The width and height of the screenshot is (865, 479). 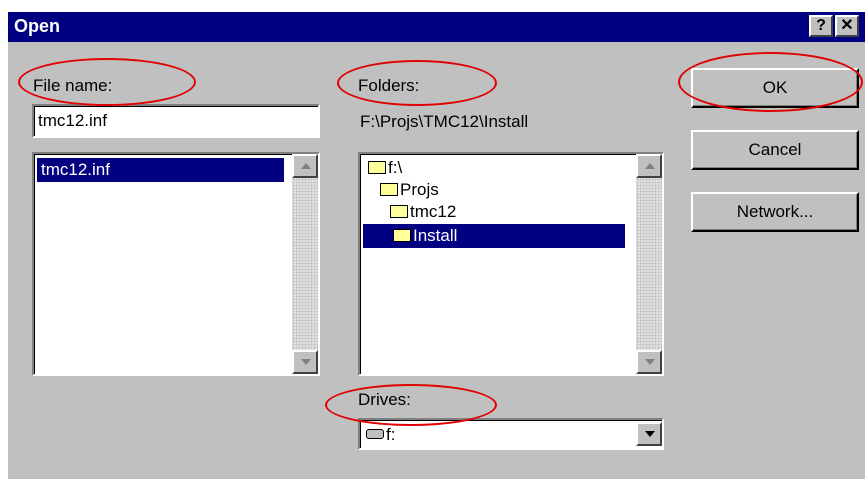 I want to click on cancel-button: Cancel, so click(x=775, y=150).